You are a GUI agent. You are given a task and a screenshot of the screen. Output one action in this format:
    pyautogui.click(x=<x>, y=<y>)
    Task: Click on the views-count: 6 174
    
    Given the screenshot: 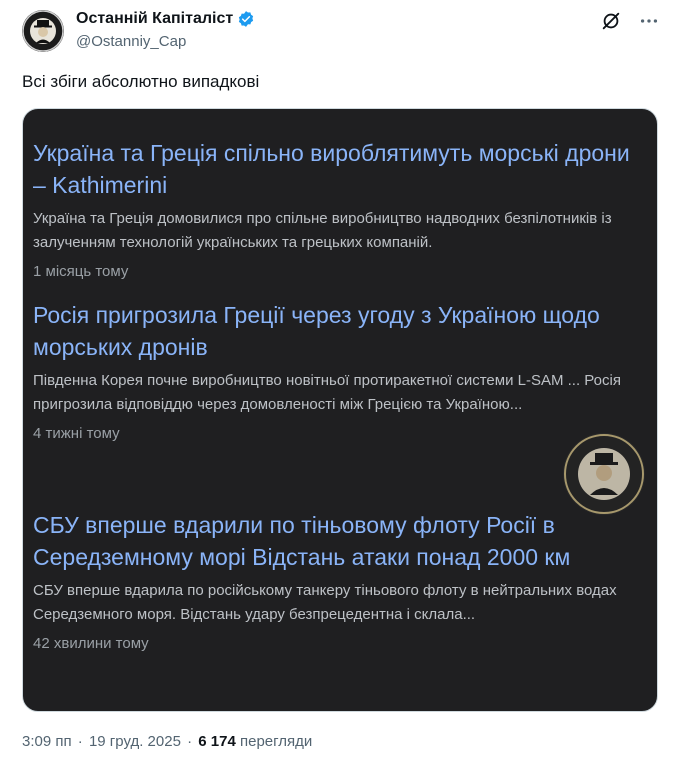 What is the action you would take?
    pyautogui.click(x=217, y=741)
    